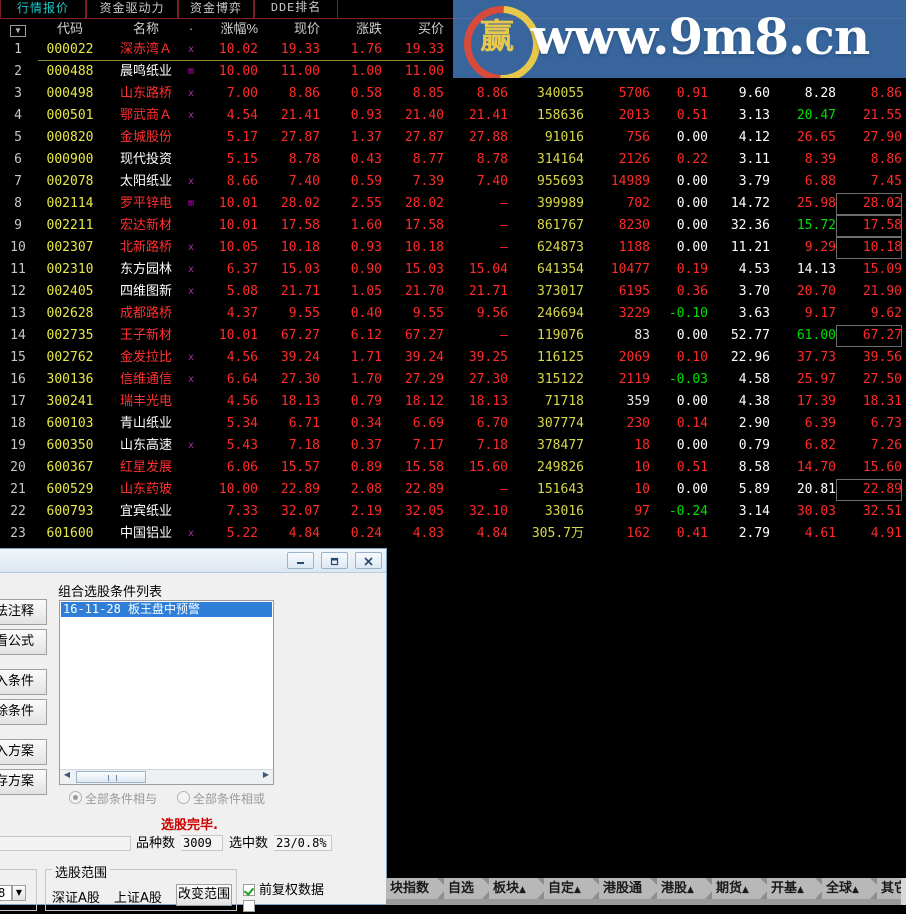 Image resolution: width=906 pixels, height=914 pixels. What do you see at coordinates (518, 888) in the screenshot?
I see `bottom-tab-2: 板块▲` at bounding box center [518, 888].